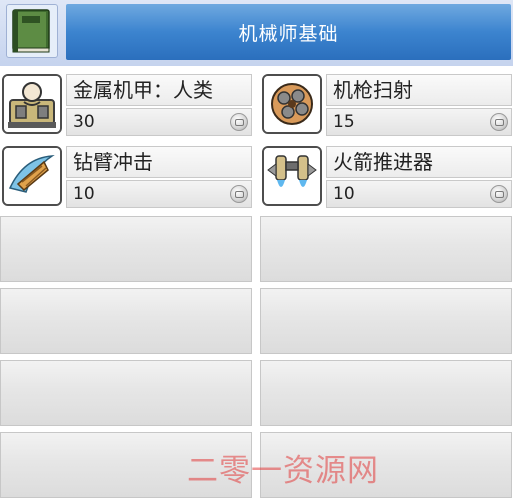  Describe the element at coordinates (159, 90) in the screenshot. I see `skill-name: 金属机甲：人类` at that location.